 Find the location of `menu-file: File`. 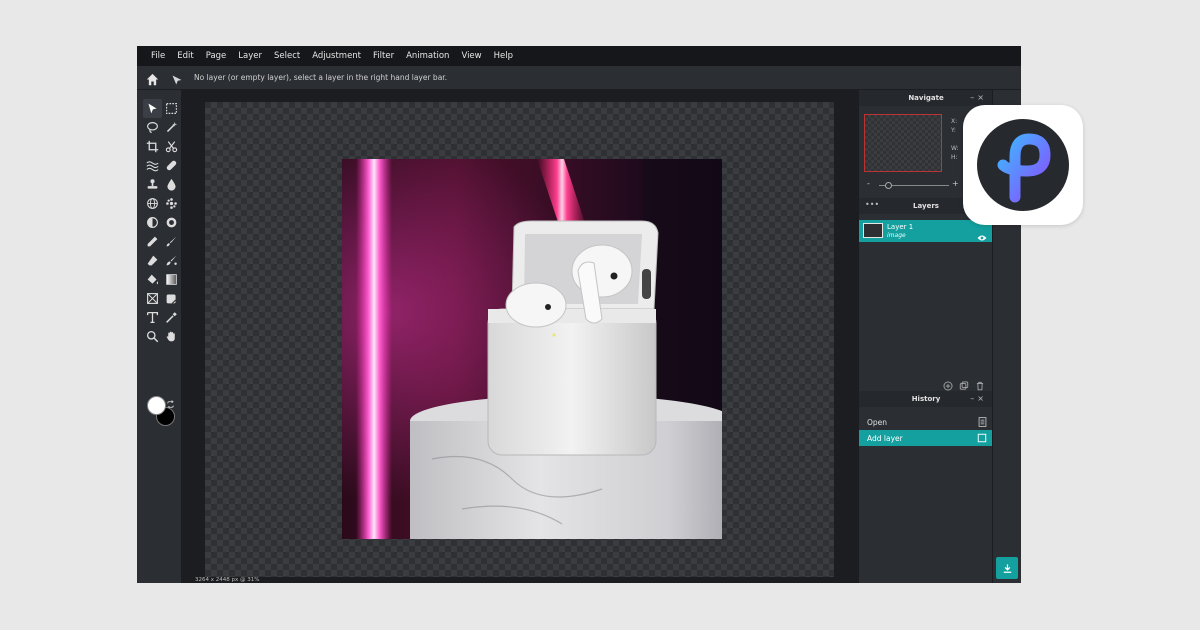

menu-file: File is located at coordinates (158, 56).